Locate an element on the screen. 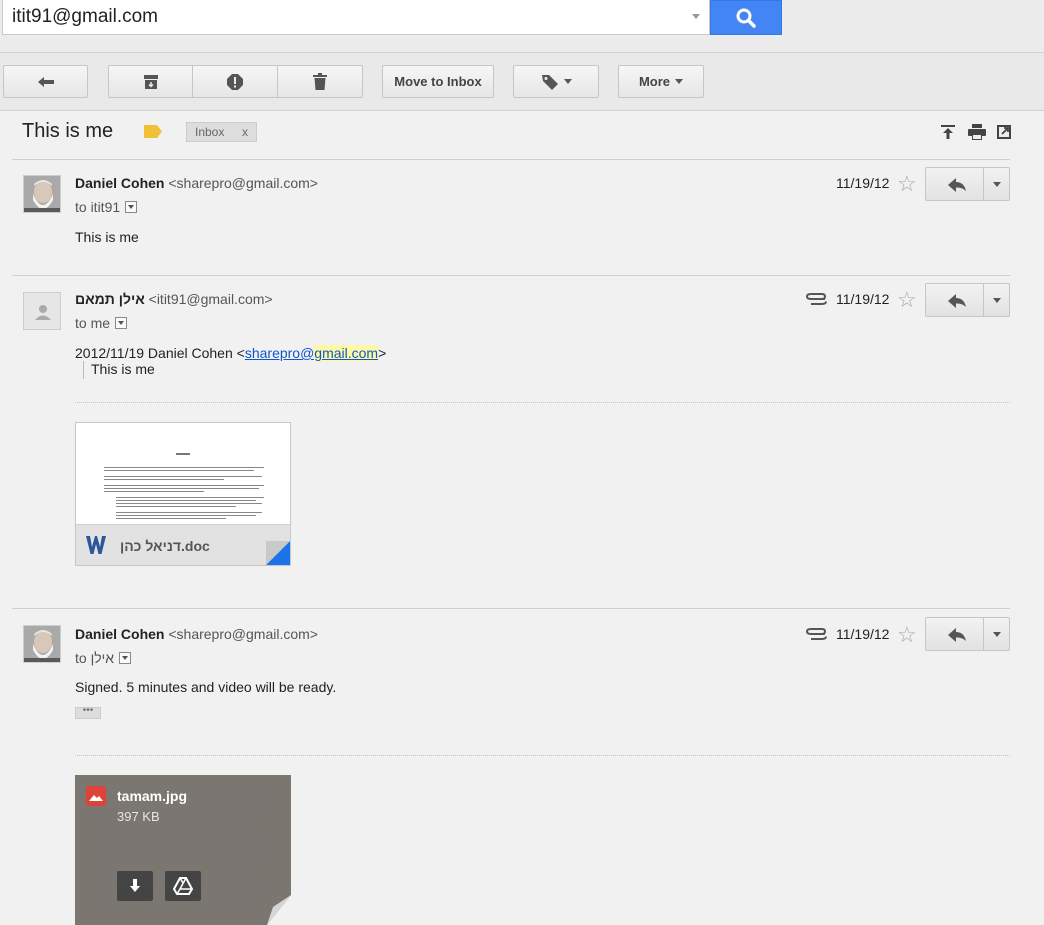 This screenshot has width=1044, height=925. image-icon is located at coordinates (96, 796).